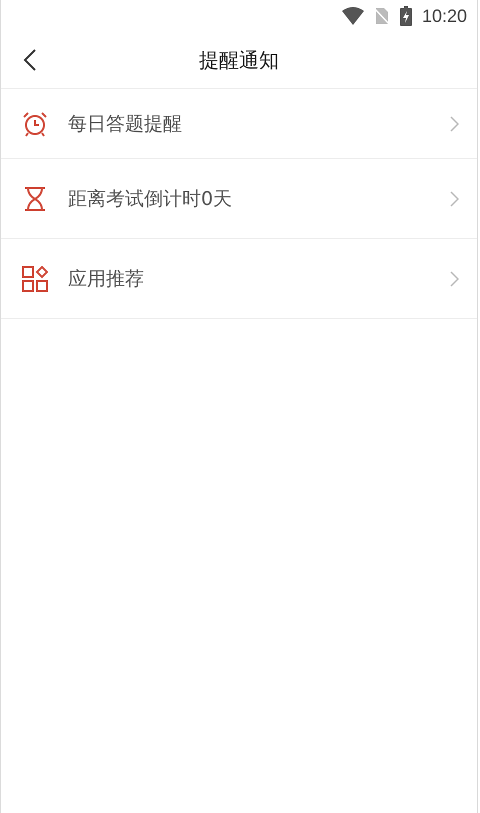 The image size is (480, 813). What do you see at coordinates (353, 16) in the screenshot?
I see `wifi-icon` at bounding box center [353, 16].